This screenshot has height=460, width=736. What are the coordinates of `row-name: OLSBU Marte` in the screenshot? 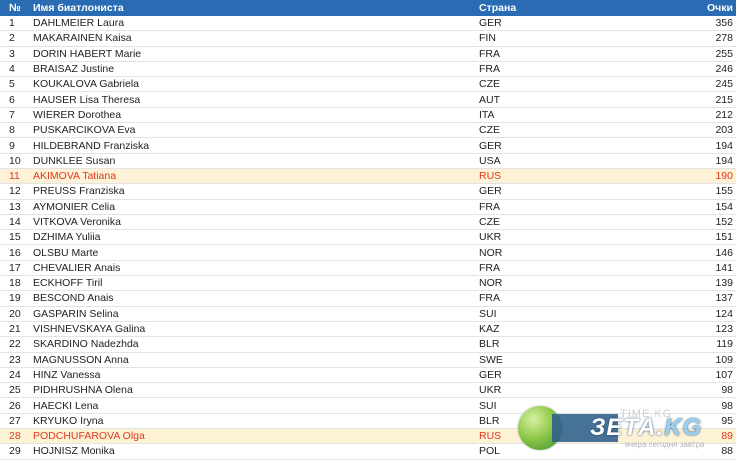 It's located at (253, 252).